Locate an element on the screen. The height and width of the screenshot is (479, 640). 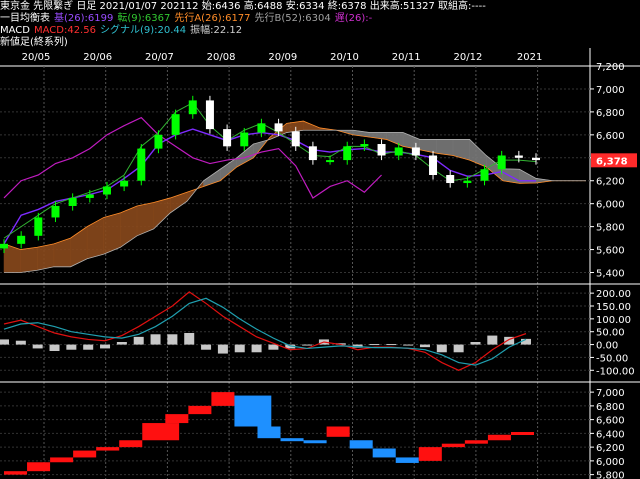
lower-title: 新値足(終系列) is located at coordinates (34, 42).